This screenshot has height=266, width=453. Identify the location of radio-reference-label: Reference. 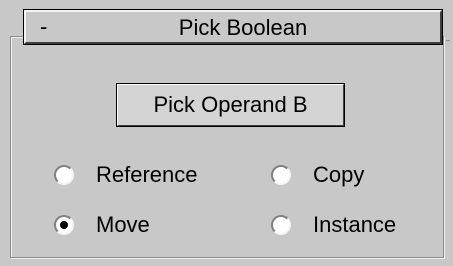
(147, 174).